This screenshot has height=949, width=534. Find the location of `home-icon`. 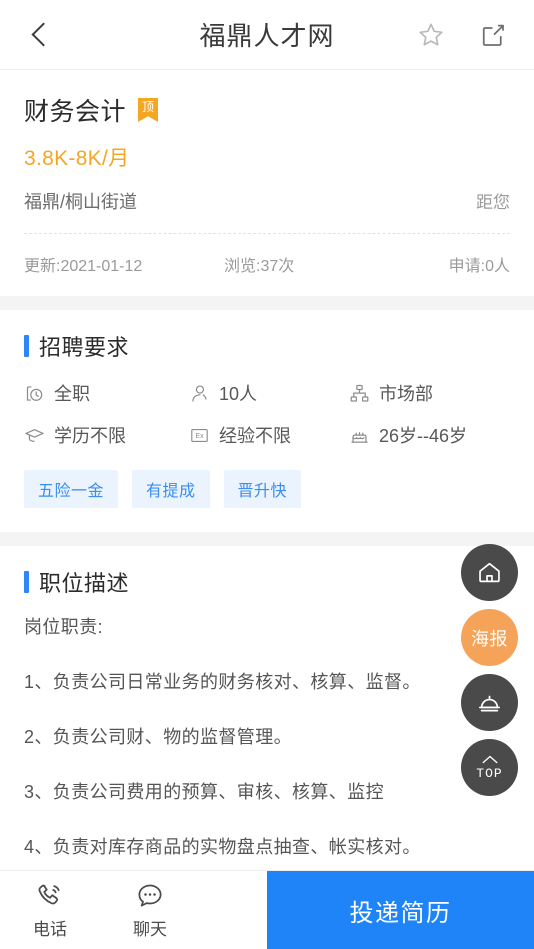

home-icon is located at coordinates (489, 572).